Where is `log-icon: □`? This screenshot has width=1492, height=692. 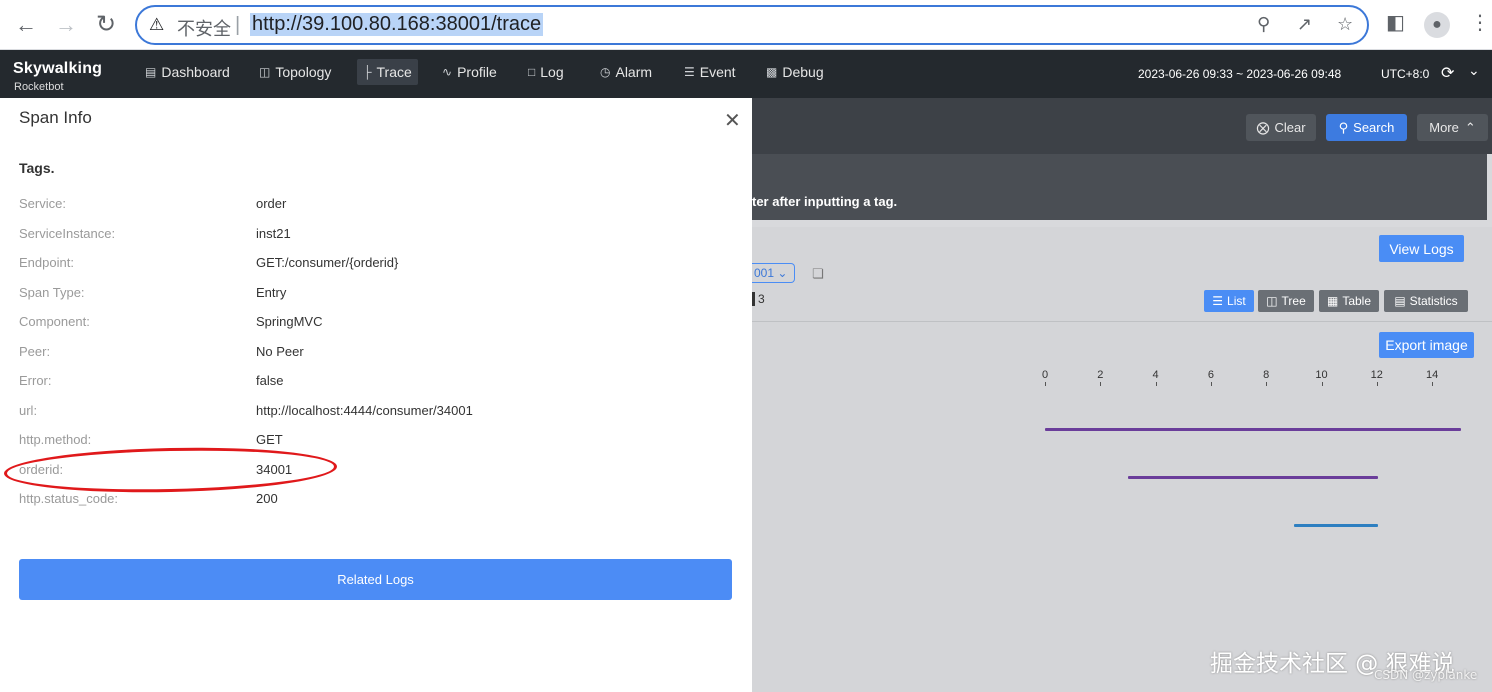
log-icon: □ is located at coordinates (532, 72).